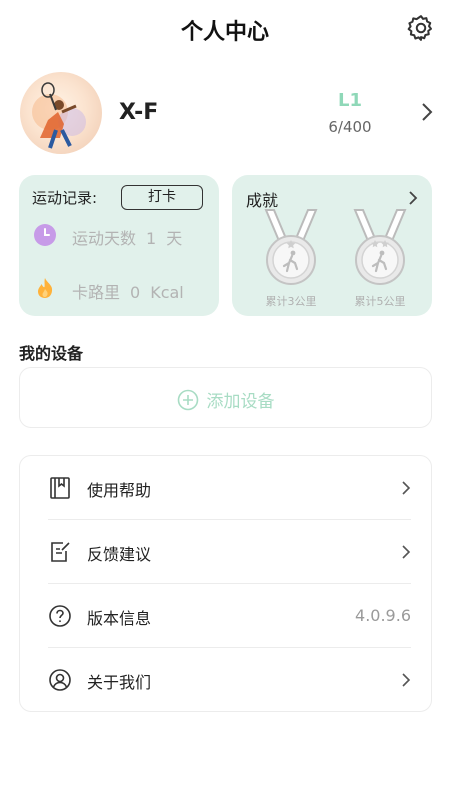 The width and height of the screenshot is (450, 800). What do you see at coordinates (421, 28) in the screenshot?
I see `gear-icon` at bounding box center [421, 28].